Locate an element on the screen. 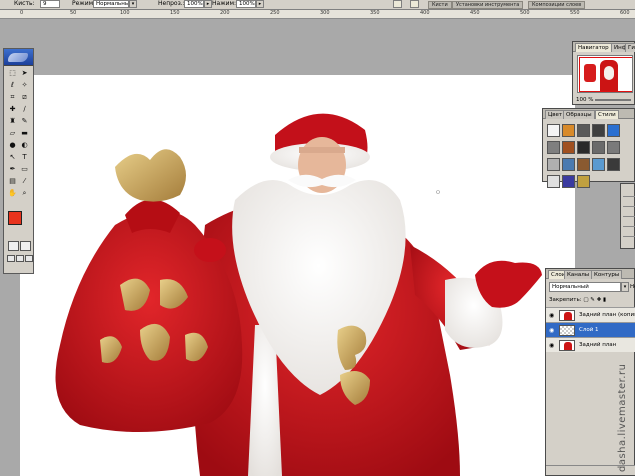  mode-dropdown-arrow: ▾ is located at coordinates (133, 4).